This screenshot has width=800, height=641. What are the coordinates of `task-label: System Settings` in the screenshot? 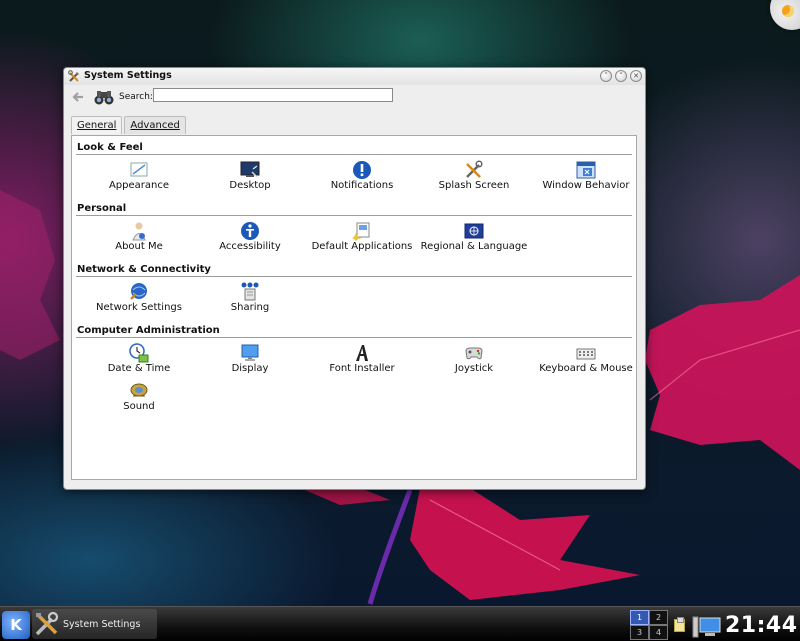 It's located at (102, 624).